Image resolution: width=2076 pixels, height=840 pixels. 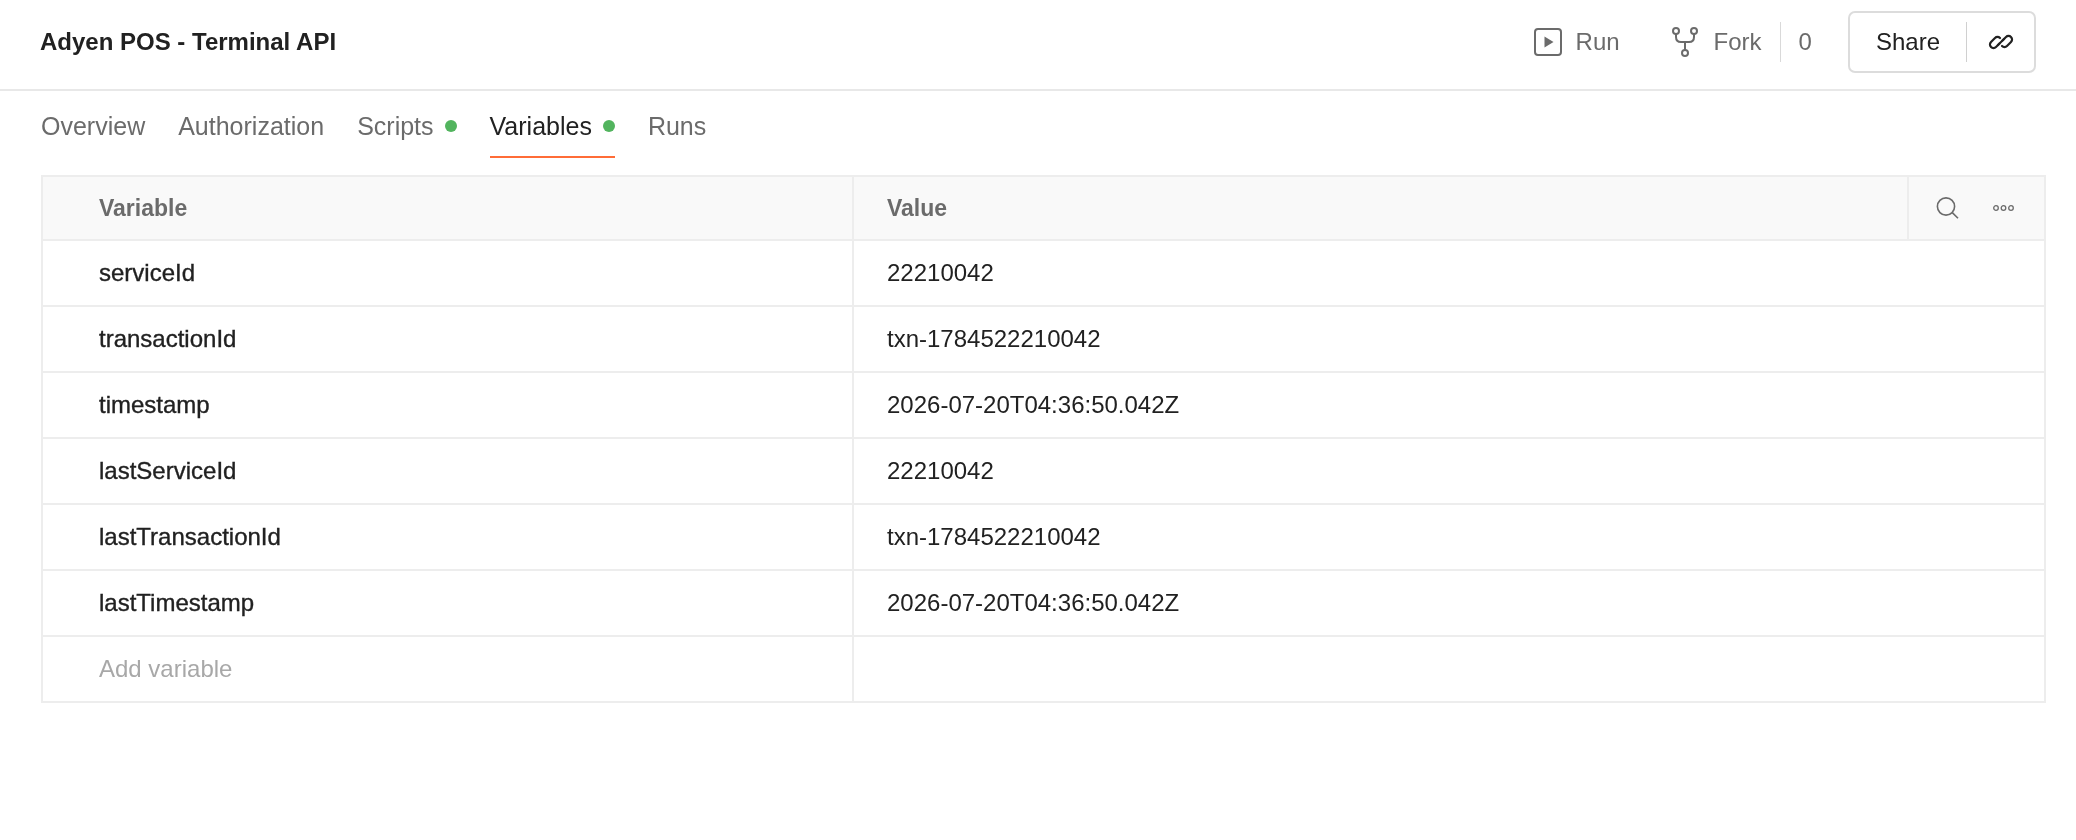 What do you see at coordinates (1576, 41) in the screenshot?
I see `run-button: Run` at bounding box center [1576, 41].